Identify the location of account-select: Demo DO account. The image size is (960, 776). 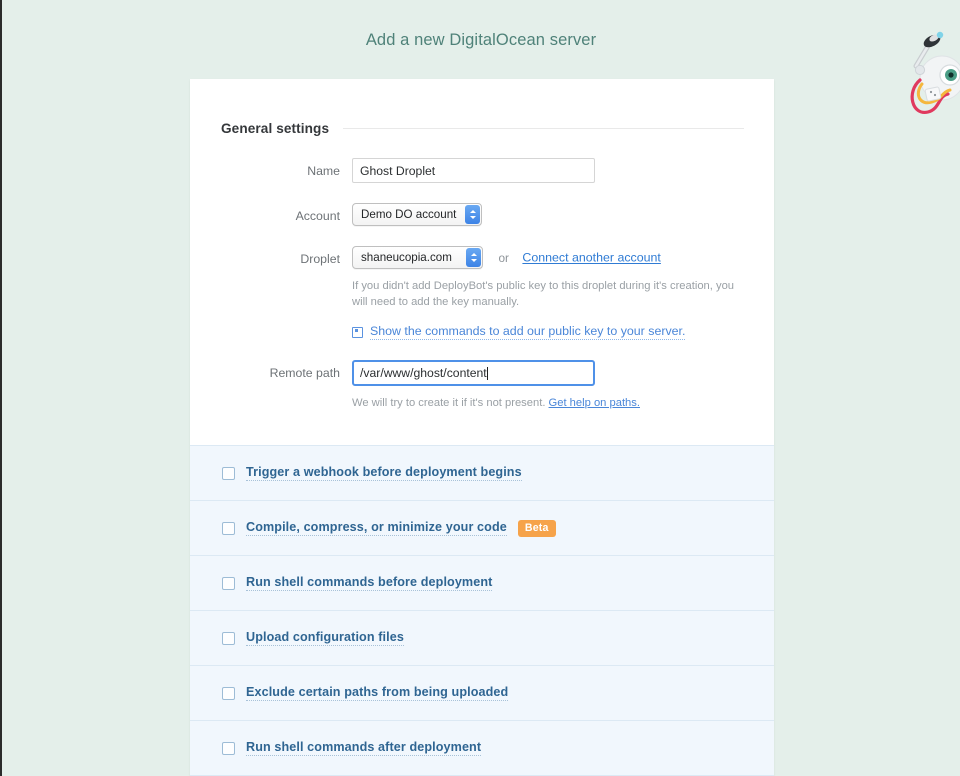
(417, 214).